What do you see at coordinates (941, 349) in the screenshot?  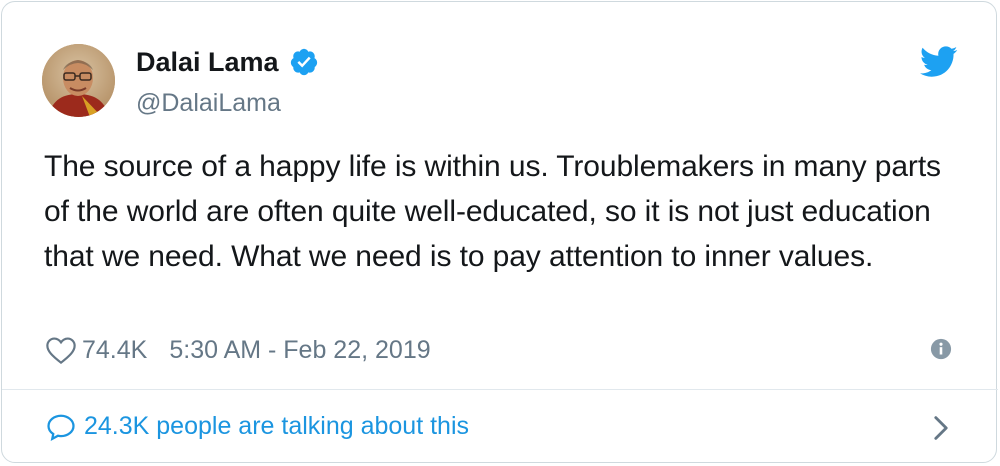 I see `info-icon` at bounding box center [941, 349].